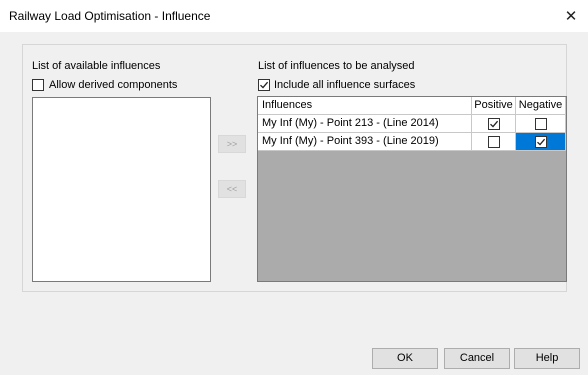 Image resolution: width=588 pixels, height=375 pixels. I want to click on negative-cell, so click(541, 124).